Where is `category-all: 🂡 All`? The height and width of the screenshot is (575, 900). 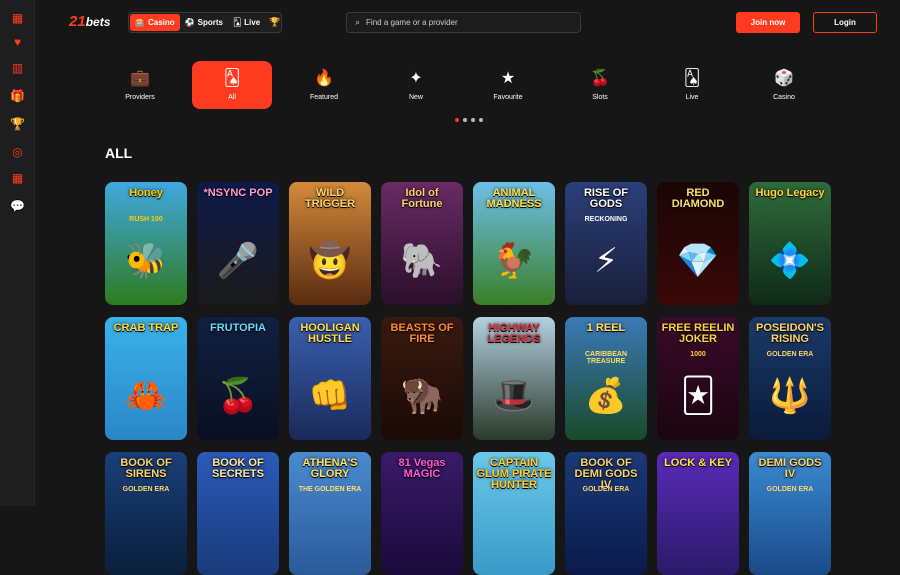
category-all: 🂡 All is located at coordinates (232, 85).